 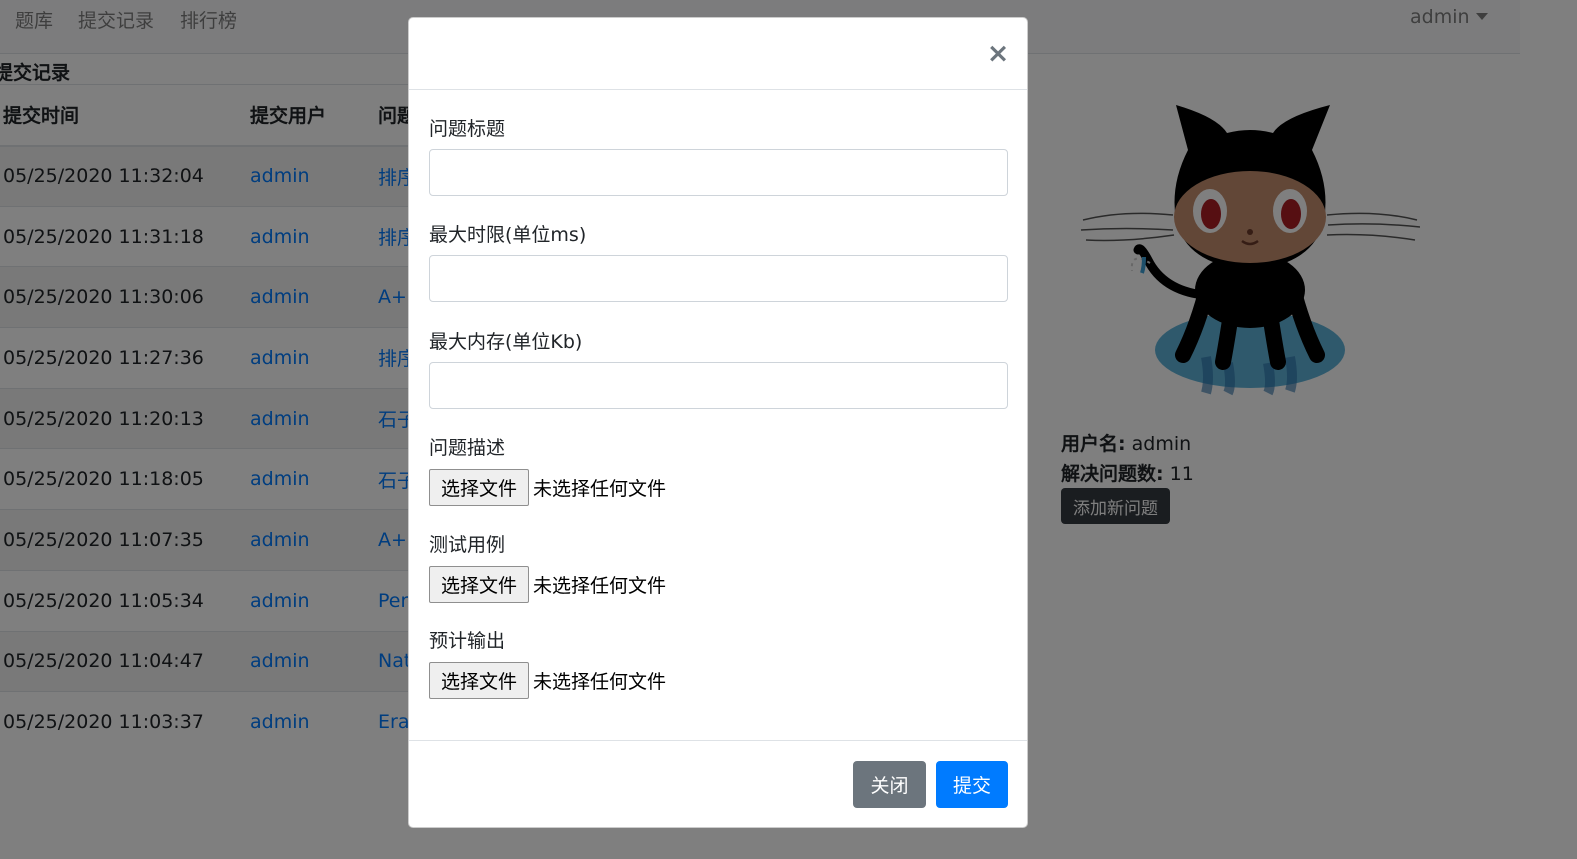 I want to click on close-icon: ×, so click(x=998, y=54).